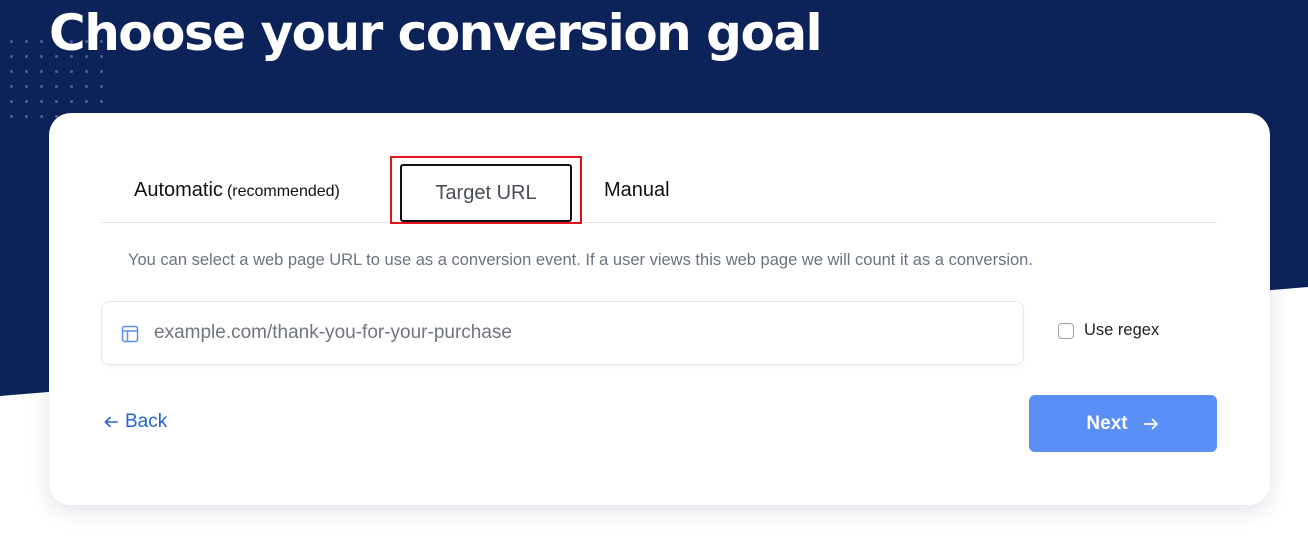 Image resolution: width=1308 pixels, height=559 pixels. Describe the element at coordinates (146, 421) in the screenshot. I see `back-button-label: Back` at that location.